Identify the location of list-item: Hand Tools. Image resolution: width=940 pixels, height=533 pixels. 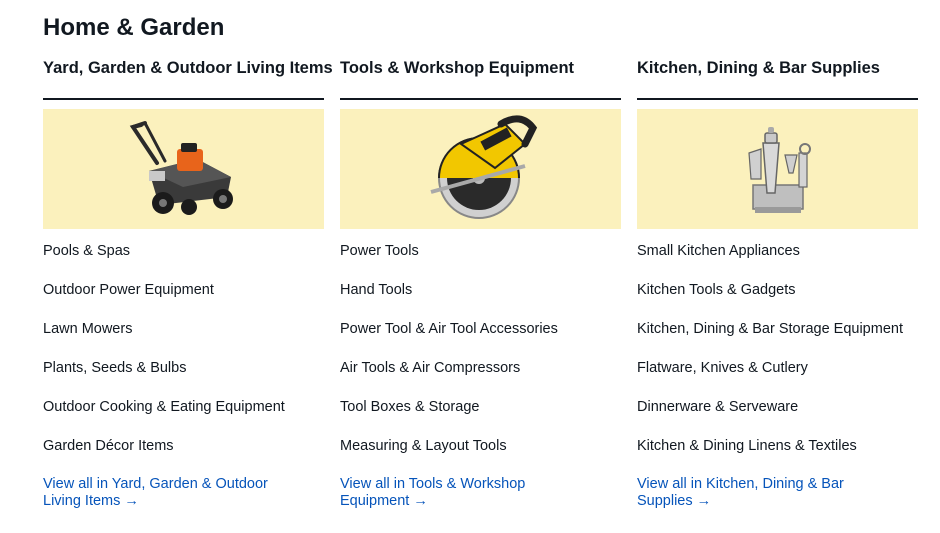
(449, 300).